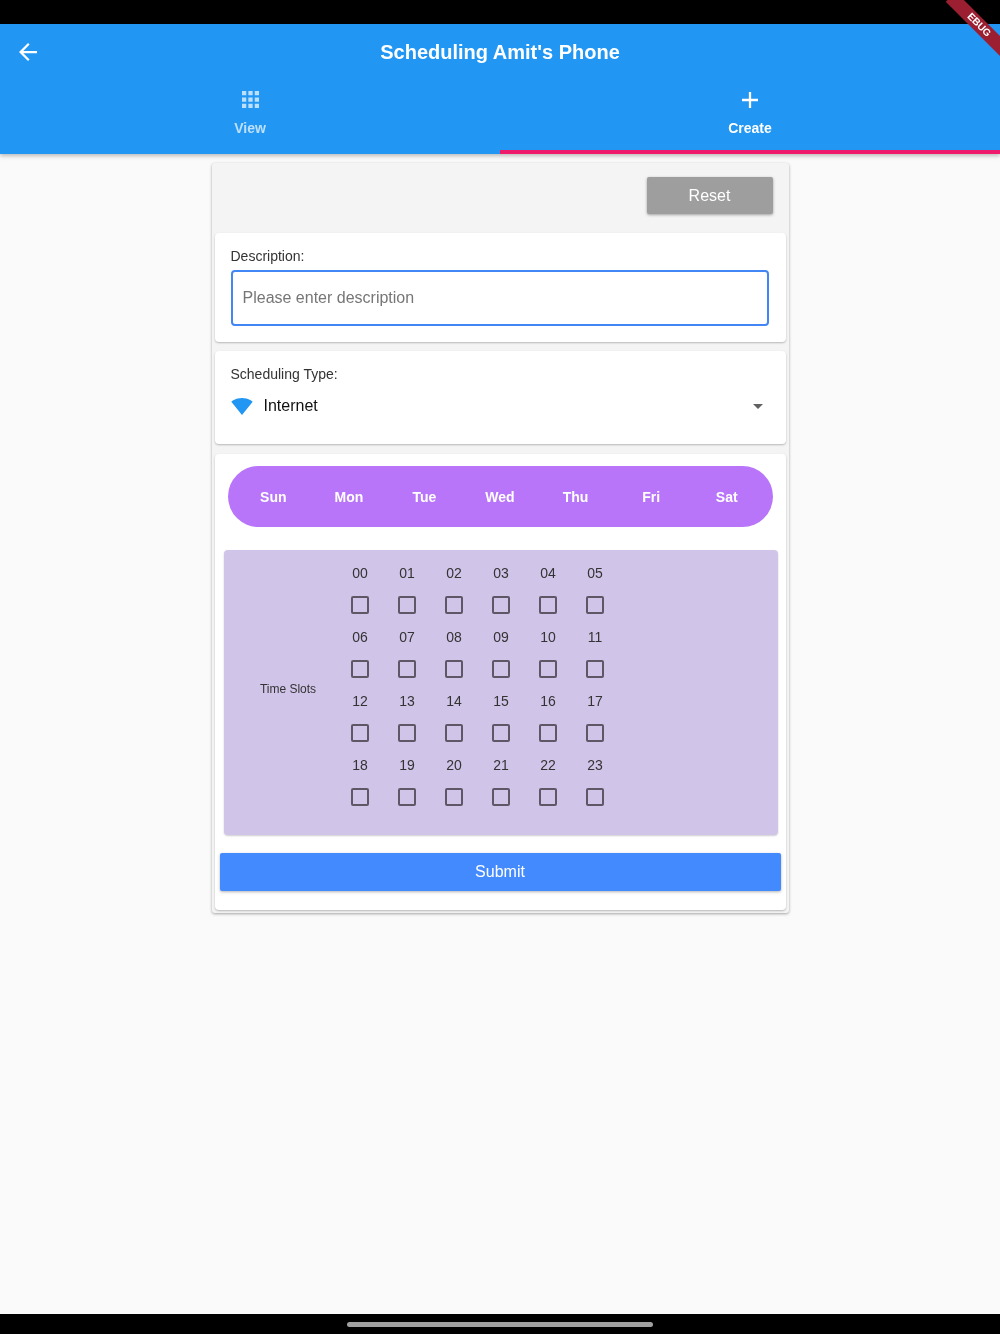 Image resolution: width=1000 pixels, height=1334 pixels. Describe the element at coordinates (499, 406) in the screenshot. I see `scheduling-type-dropdown: Internet` at that location.